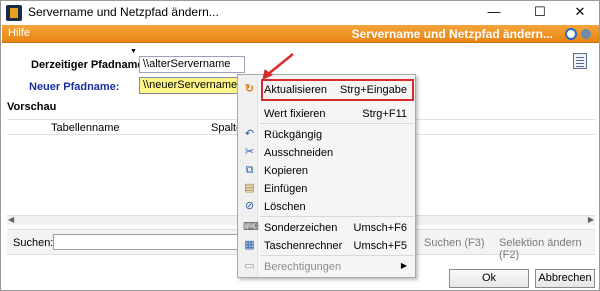 The height and width of the screenshot is (291, 600). I want to click on change-selection-button: Selektion ändern (F2), so click(549, 249).